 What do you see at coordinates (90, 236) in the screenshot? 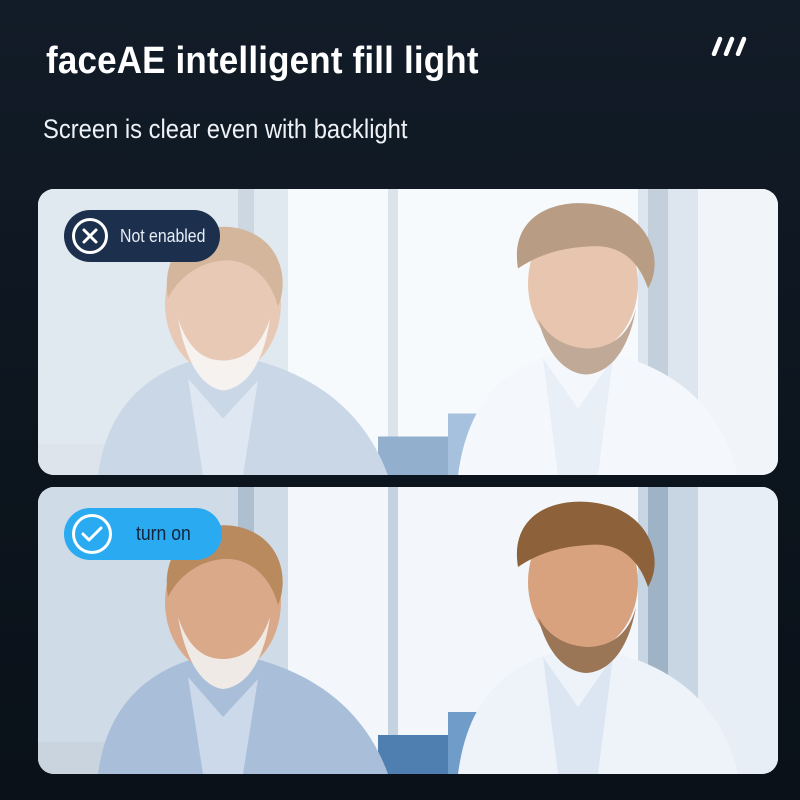
I see `x-circle-icon` at bounding box center [90, 236].